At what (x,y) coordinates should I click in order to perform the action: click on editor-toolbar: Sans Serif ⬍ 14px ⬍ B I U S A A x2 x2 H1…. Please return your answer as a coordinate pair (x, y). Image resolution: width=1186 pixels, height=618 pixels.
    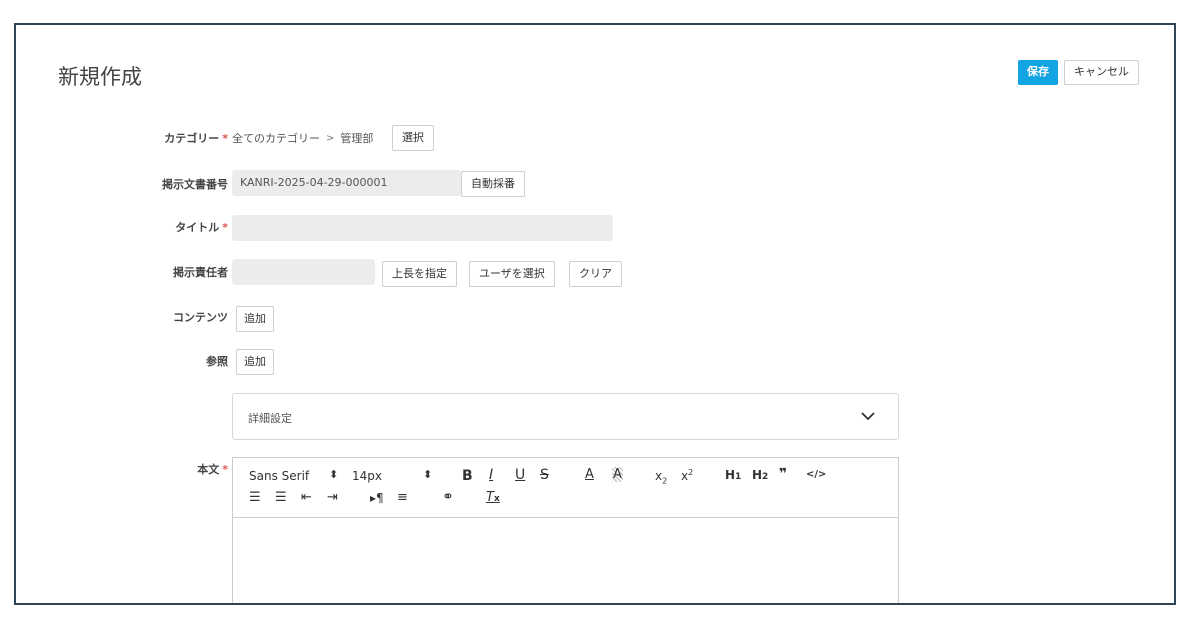
    Looking at the image, I should click on (565, 488).